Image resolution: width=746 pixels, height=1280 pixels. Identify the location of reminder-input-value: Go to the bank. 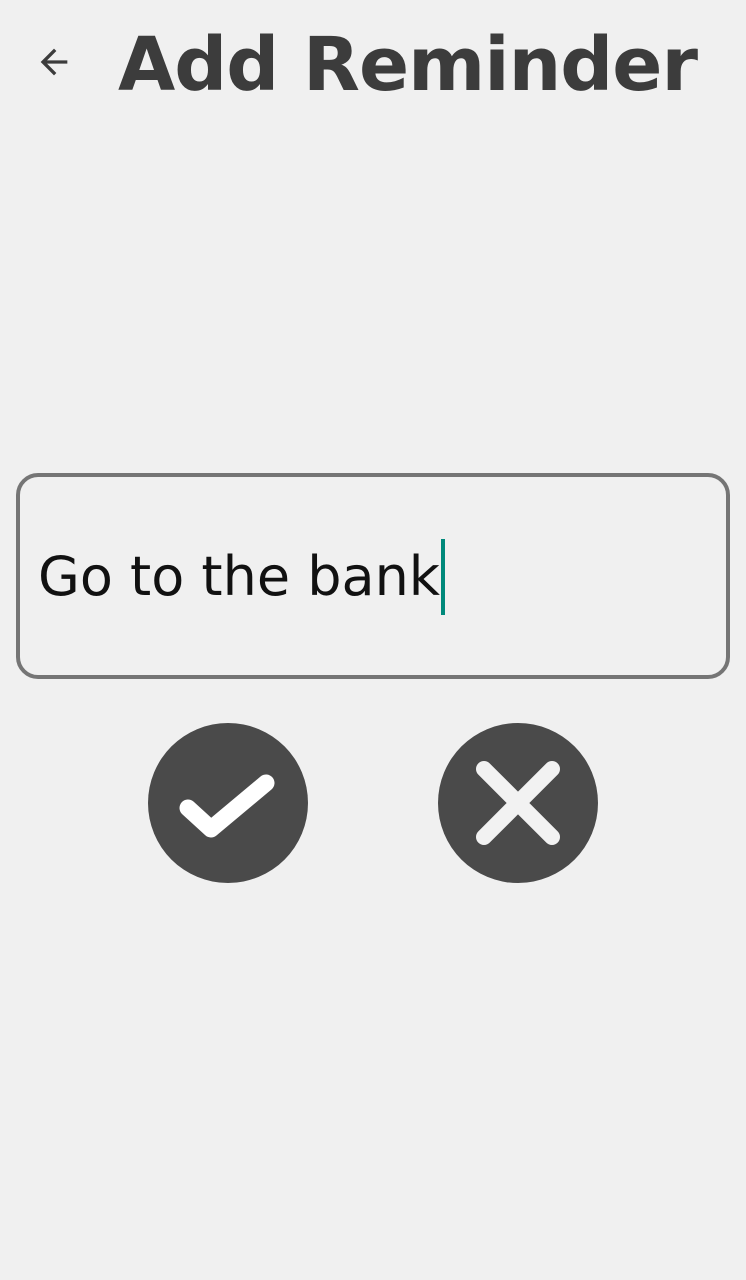
(239, 576).